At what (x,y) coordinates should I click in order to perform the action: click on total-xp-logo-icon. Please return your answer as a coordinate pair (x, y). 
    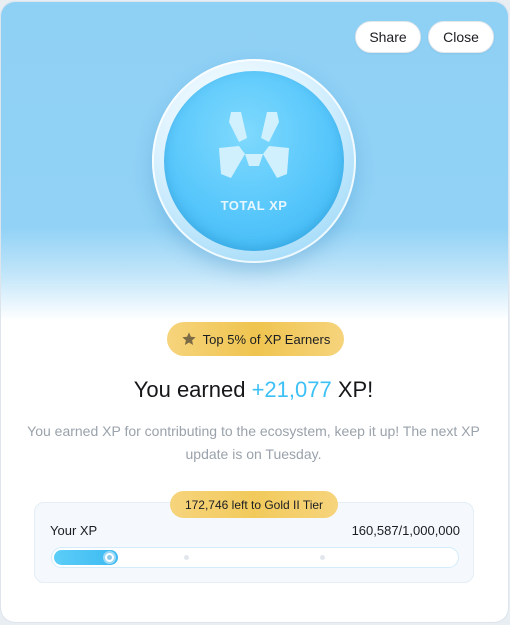
    Looking at the image, I should click on (254, 145).